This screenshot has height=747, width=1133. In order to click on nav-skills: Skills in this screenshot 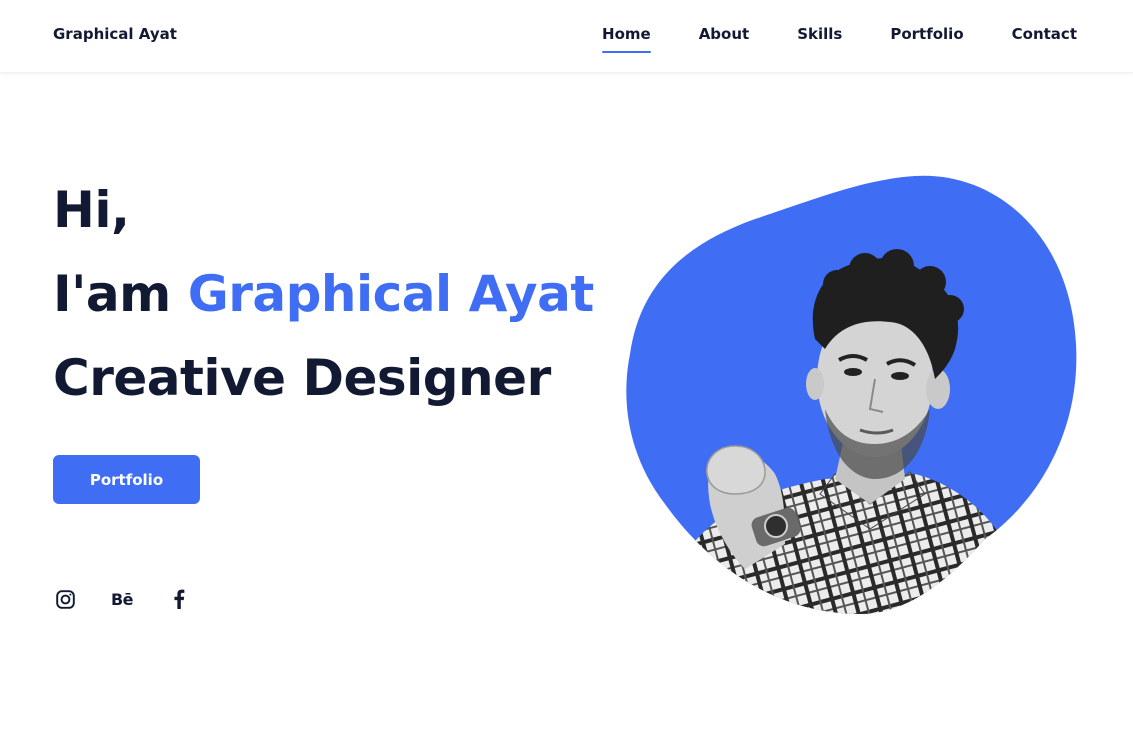, I will do `click(819, 39)`.